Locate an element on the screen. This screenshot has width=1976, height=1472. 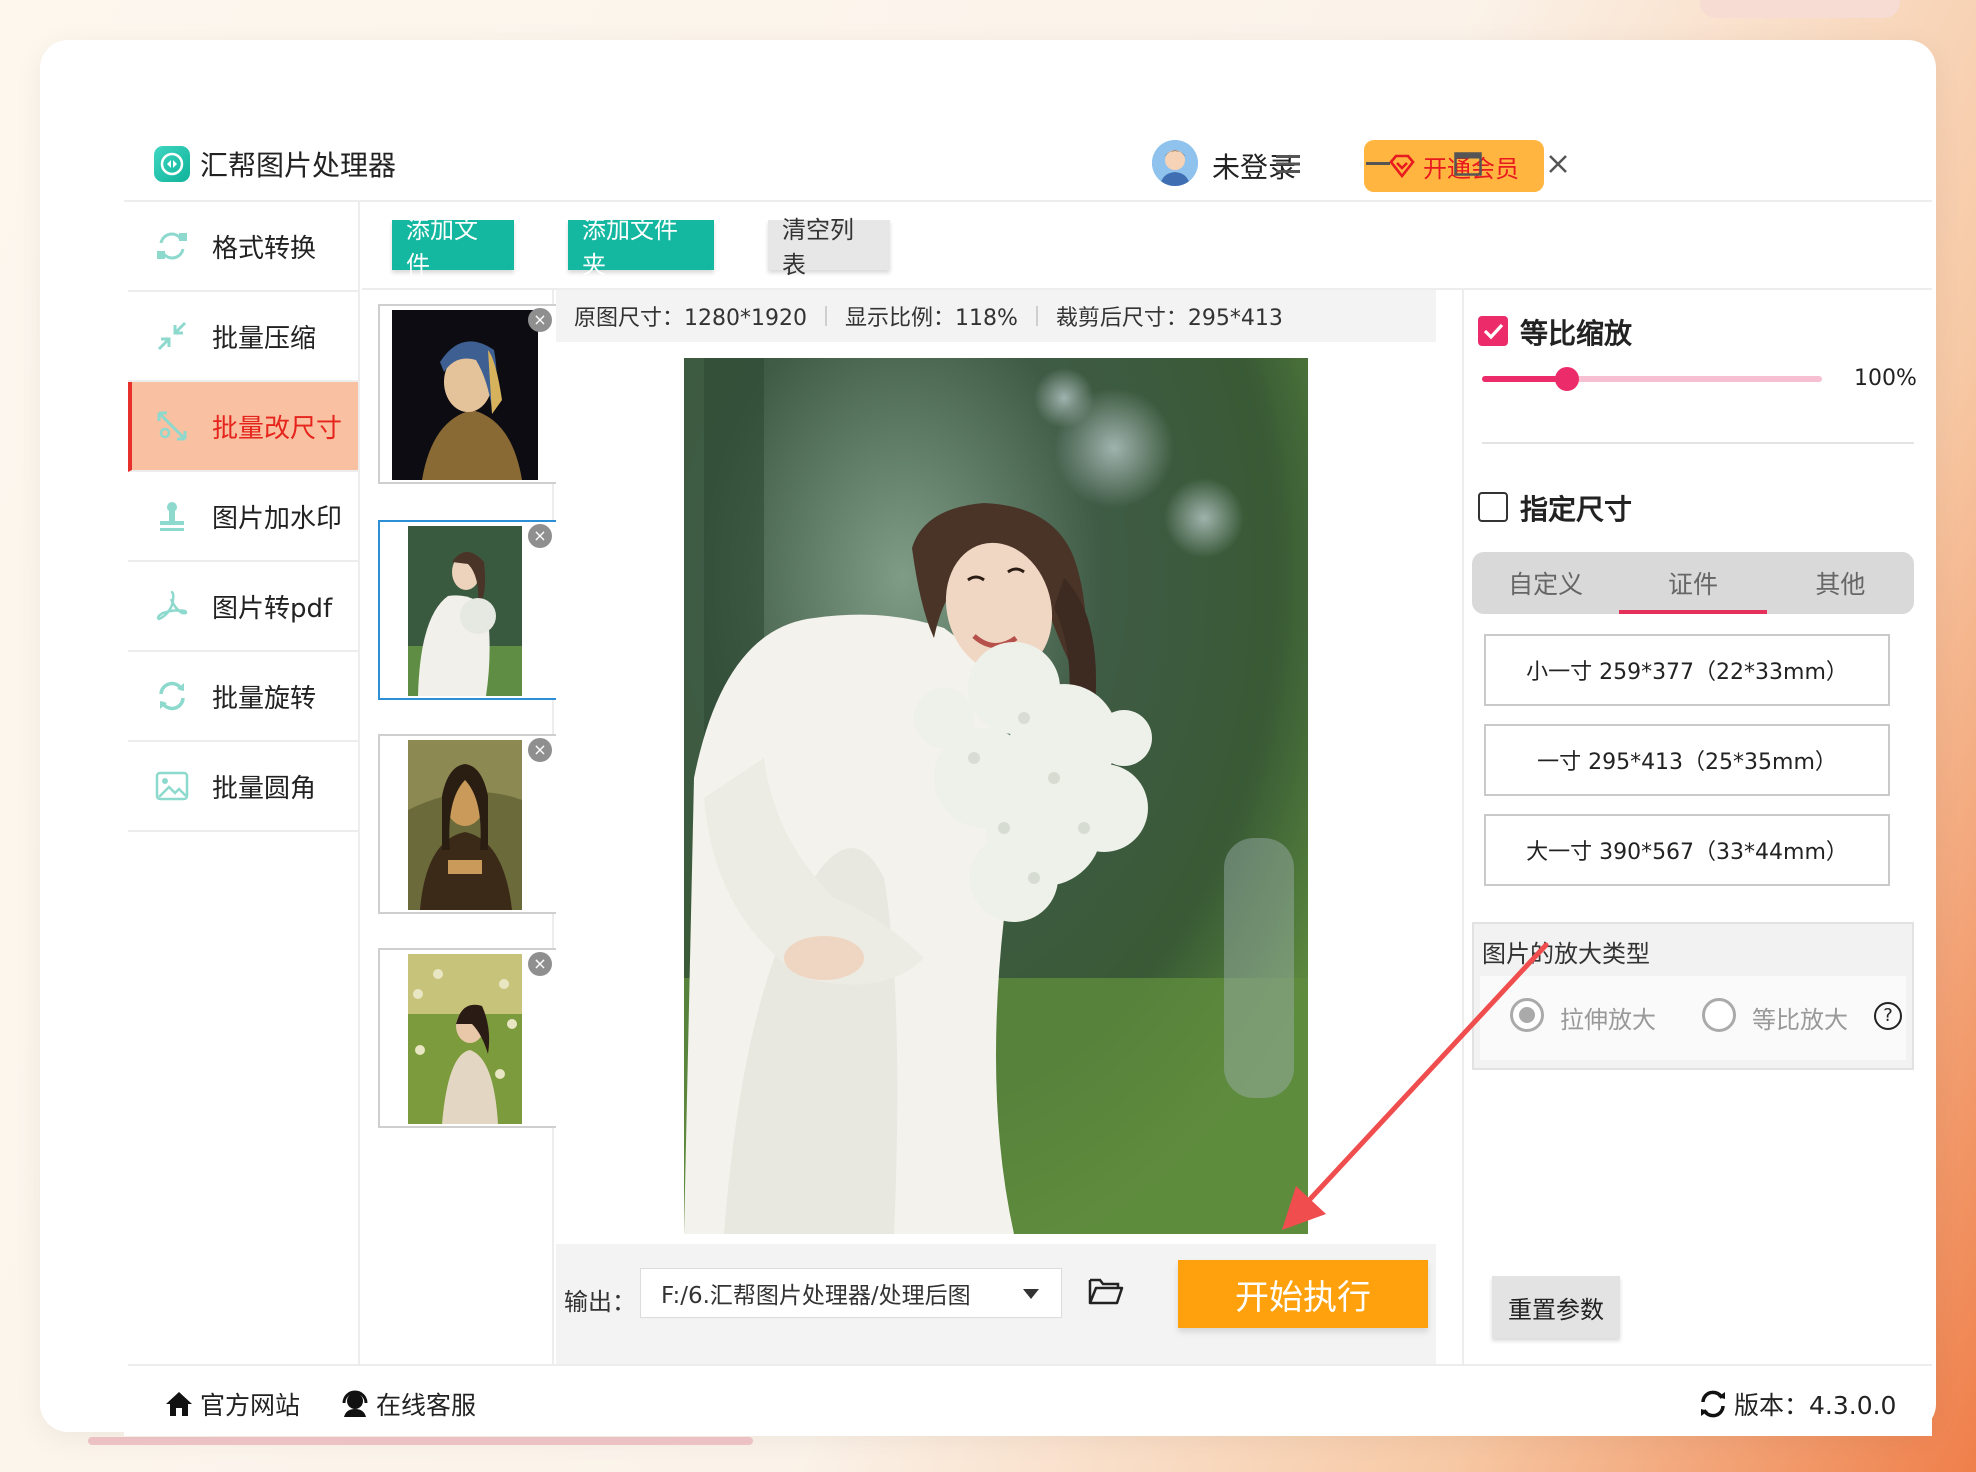
sidebar-item-pdf: 图片转pdf is located at coordinates (243, 607).